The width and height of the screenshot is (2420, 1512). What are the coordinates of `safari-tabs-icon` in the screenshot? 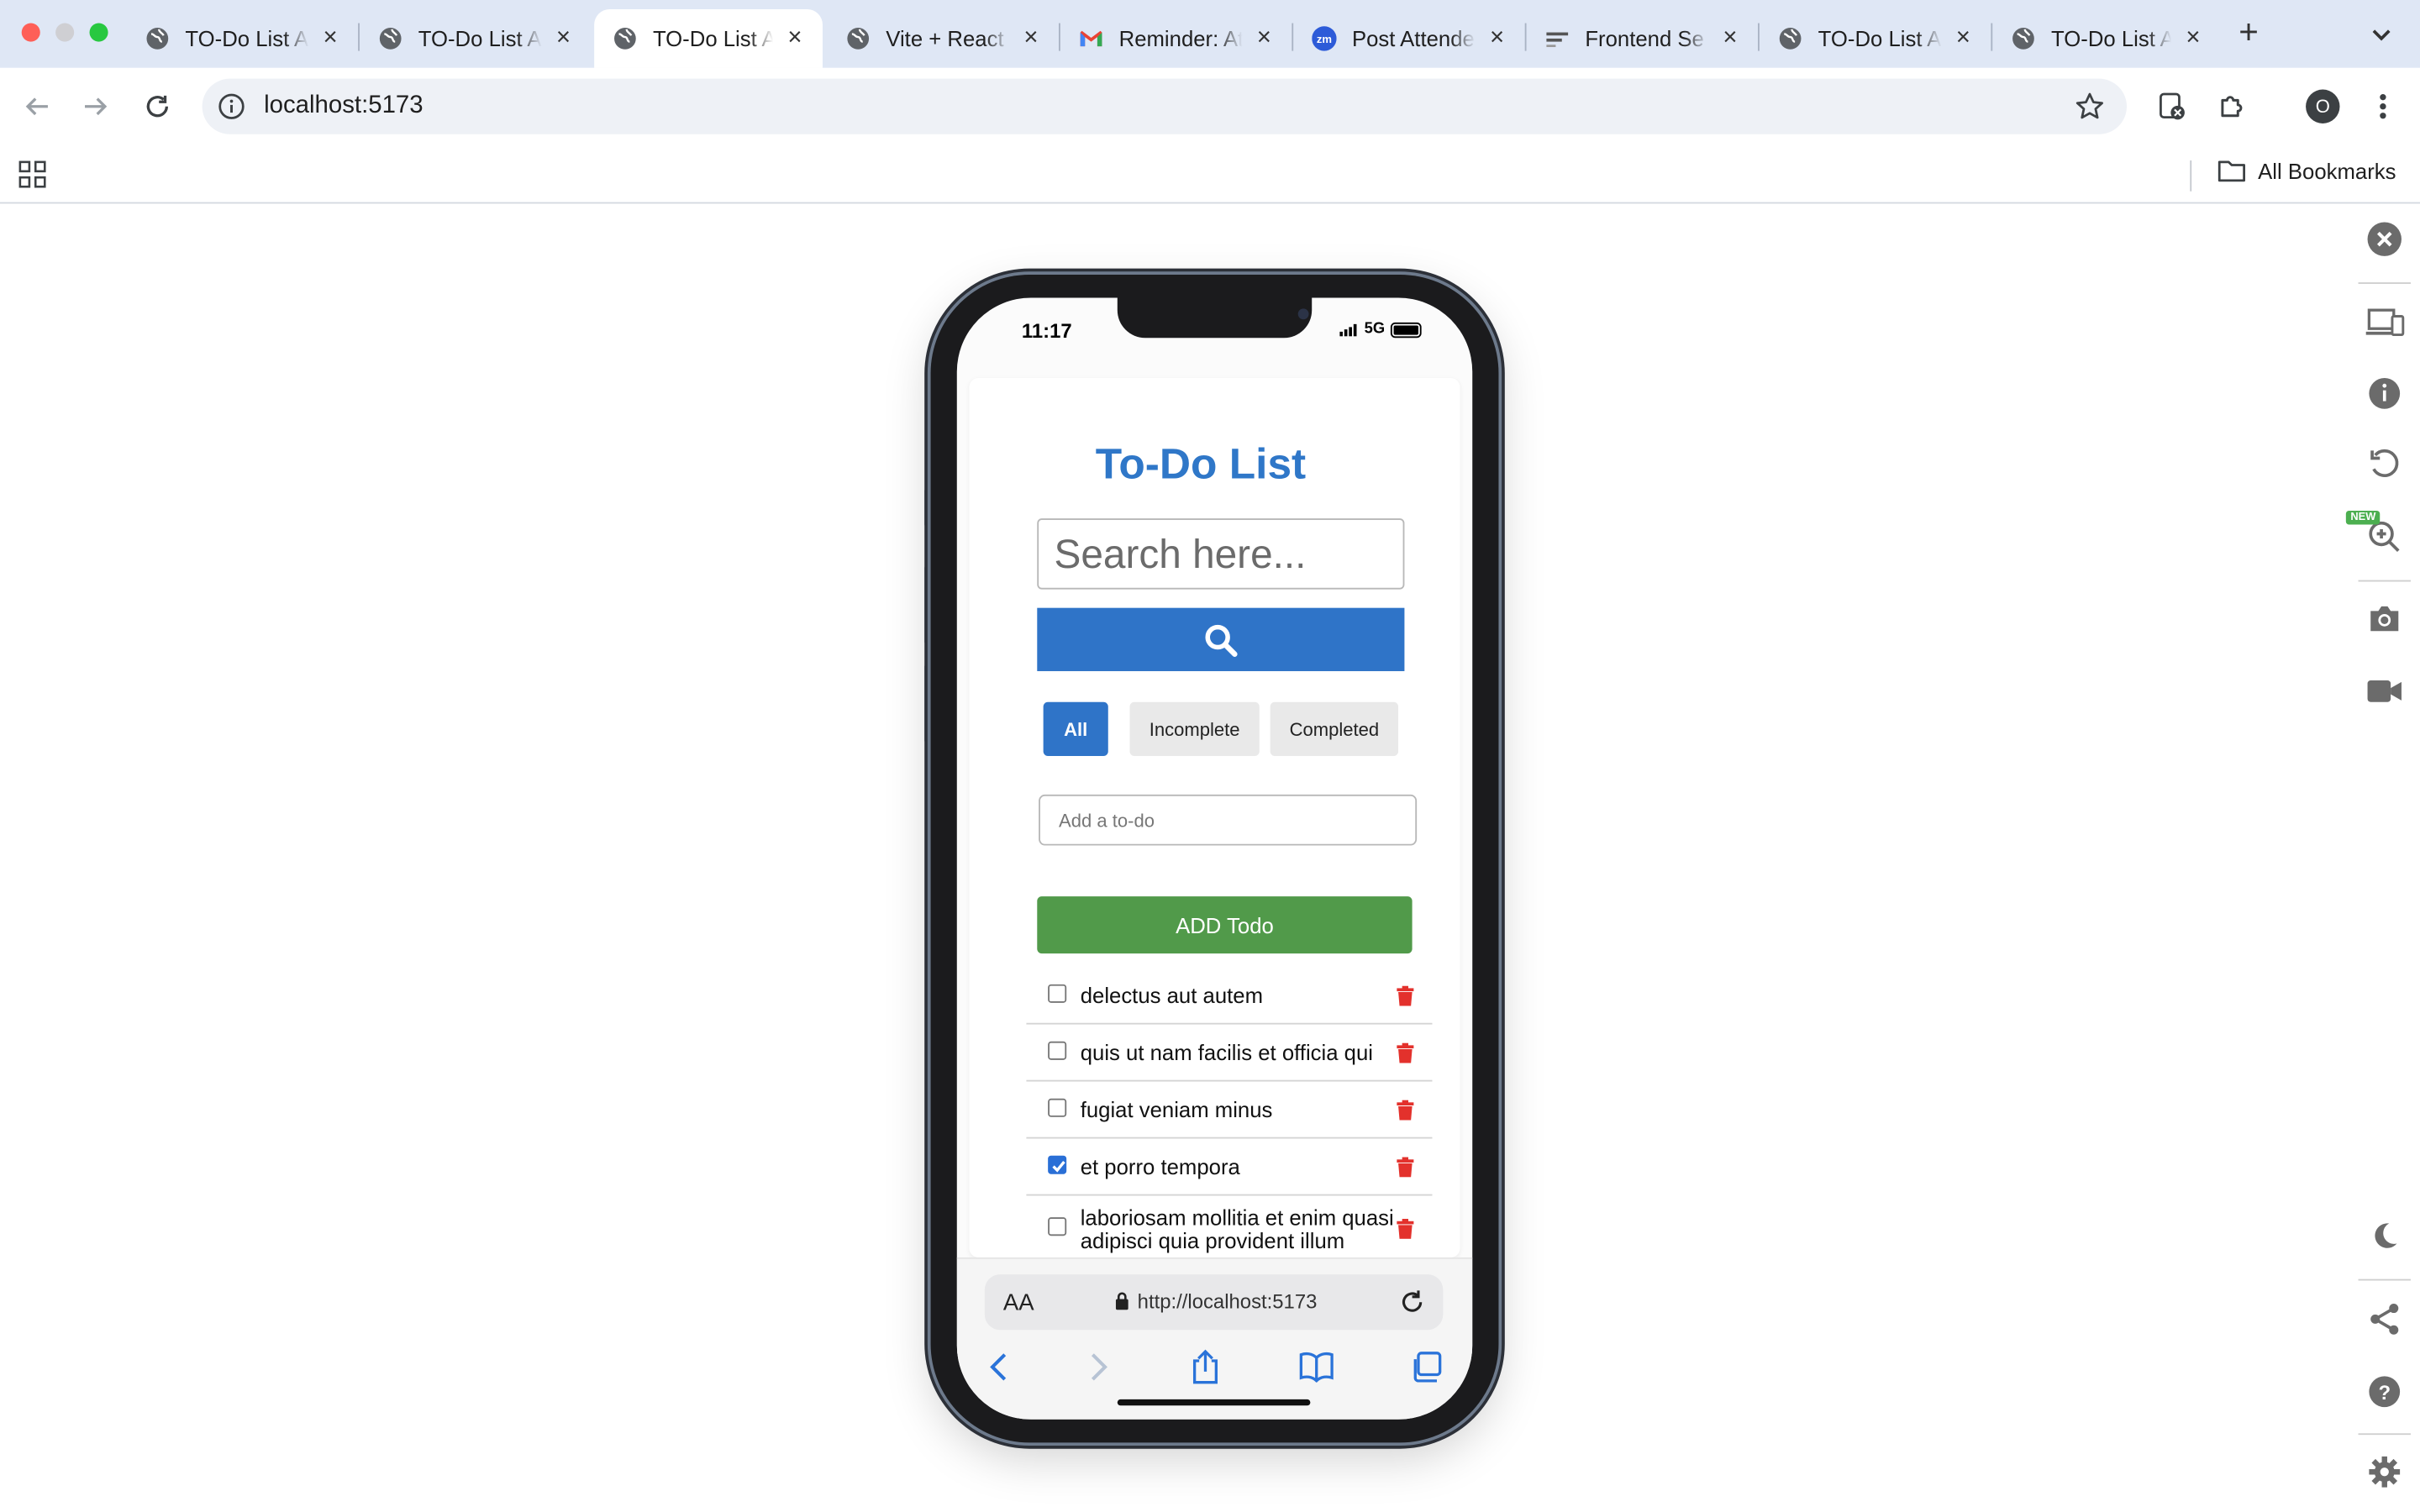 It's located at (1425, 1366).